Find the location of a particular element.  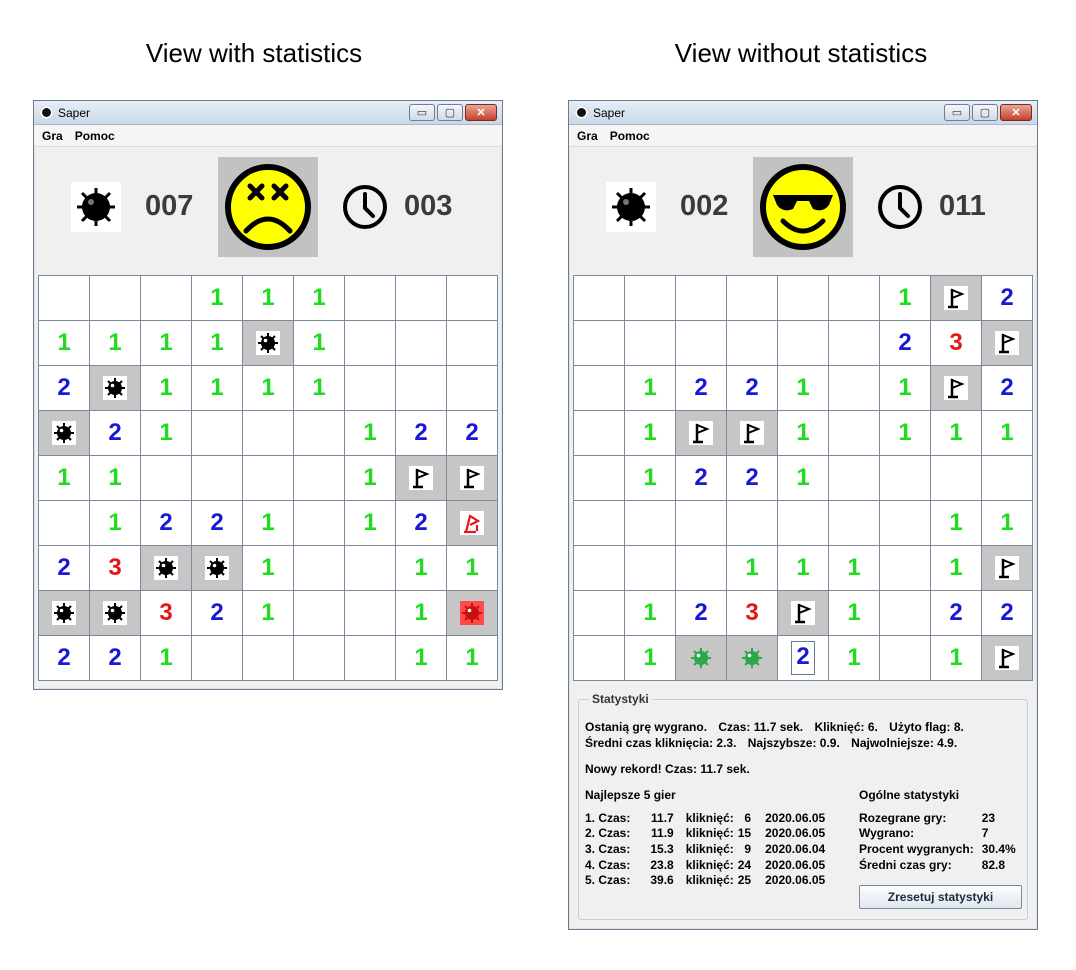

reset-statistics-button: Zresetuj statystyki is located at coordinates (940, 897).